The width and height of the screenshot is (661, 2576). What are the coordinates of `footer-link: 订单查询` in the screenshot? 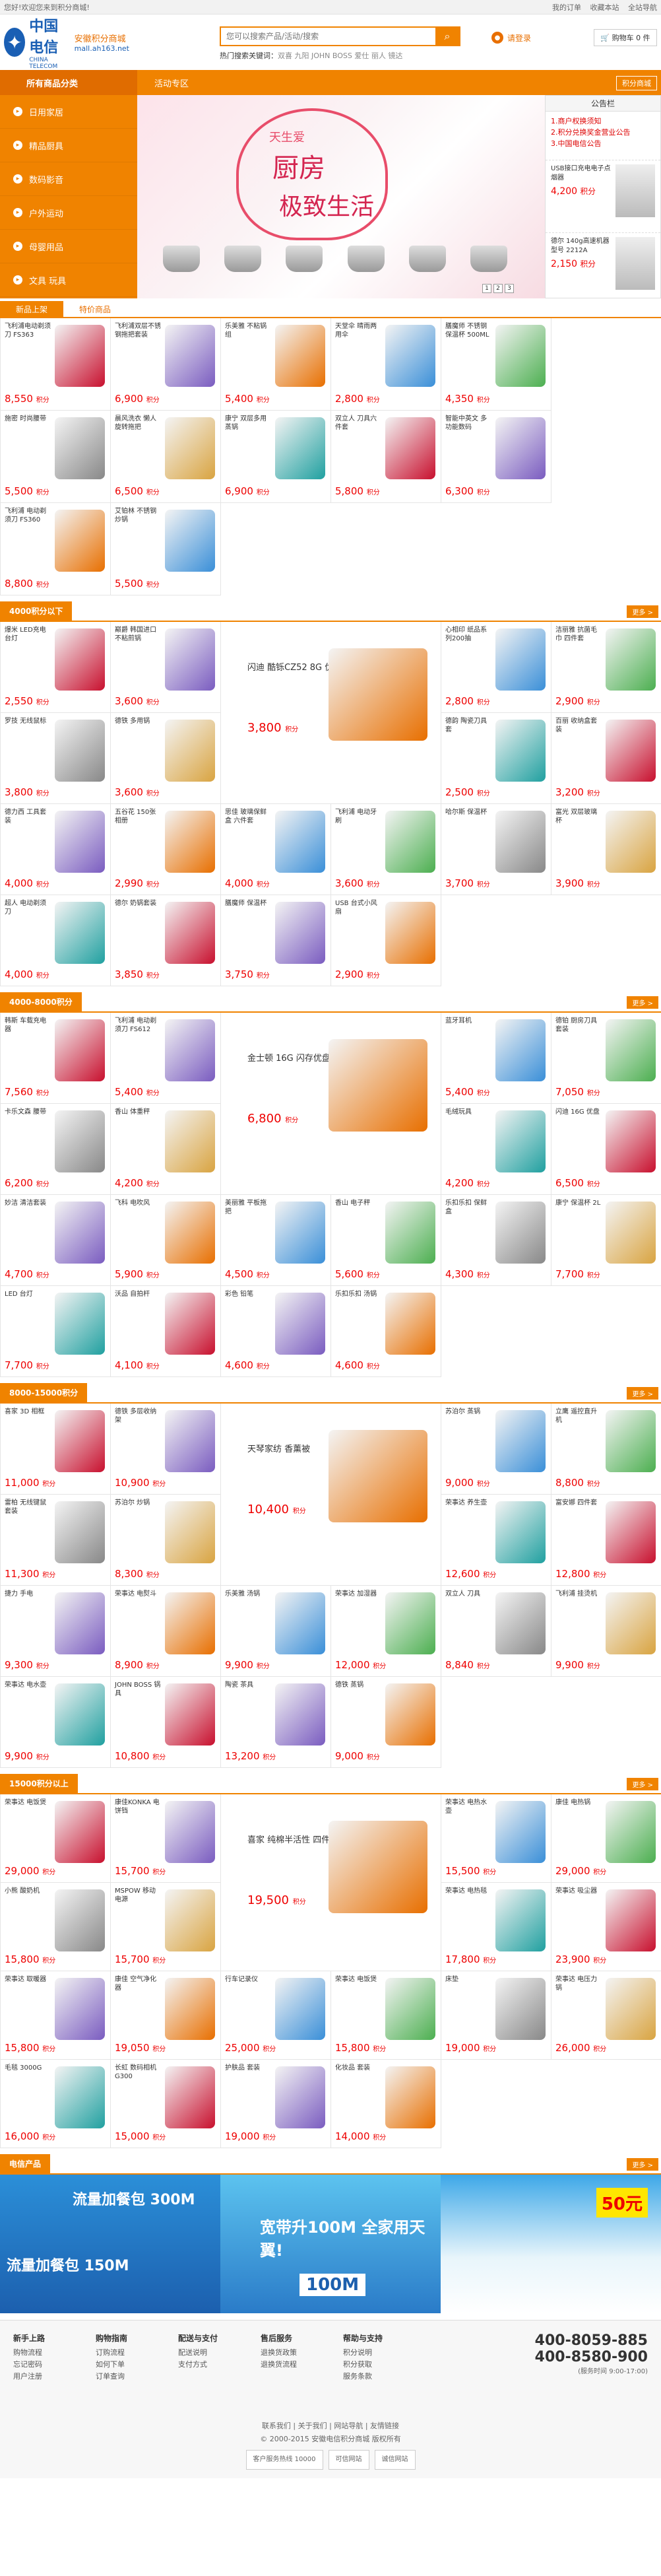 It's located at (137, 2377).